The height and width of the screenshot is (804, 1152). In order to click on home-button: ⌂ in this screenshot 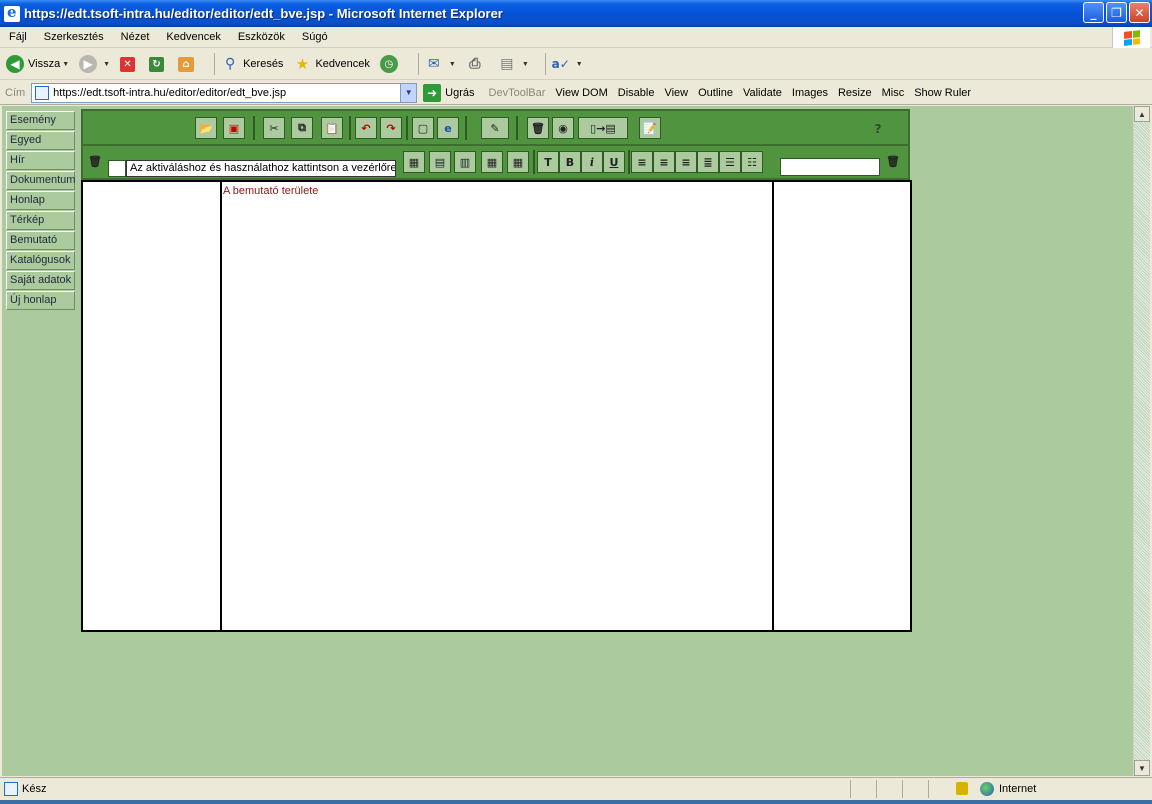, I will do `click(188, 64)`.